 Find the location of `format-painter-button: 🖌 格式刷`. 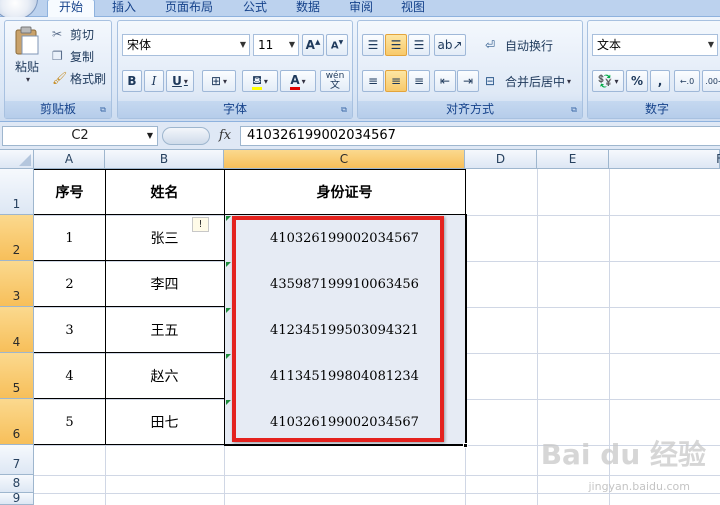

format-painter-button: 🖌 格式刷 is located at coordinates (81, 78).